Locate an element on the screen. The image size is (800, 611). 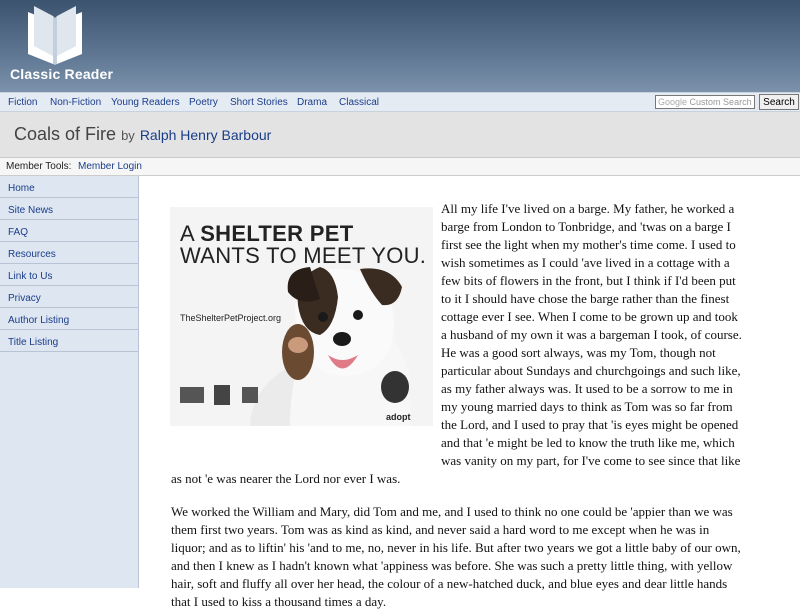
book-title: Coals of Fire is located at coordinates (65, 134).